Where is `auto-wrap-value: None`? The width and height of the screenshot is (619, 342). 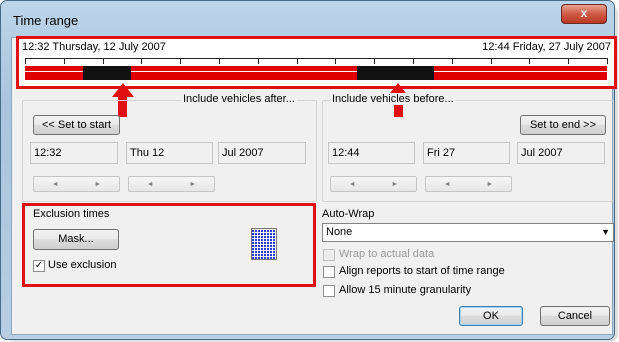
auto-wrap-value: None is located at coordinates (339, 232).